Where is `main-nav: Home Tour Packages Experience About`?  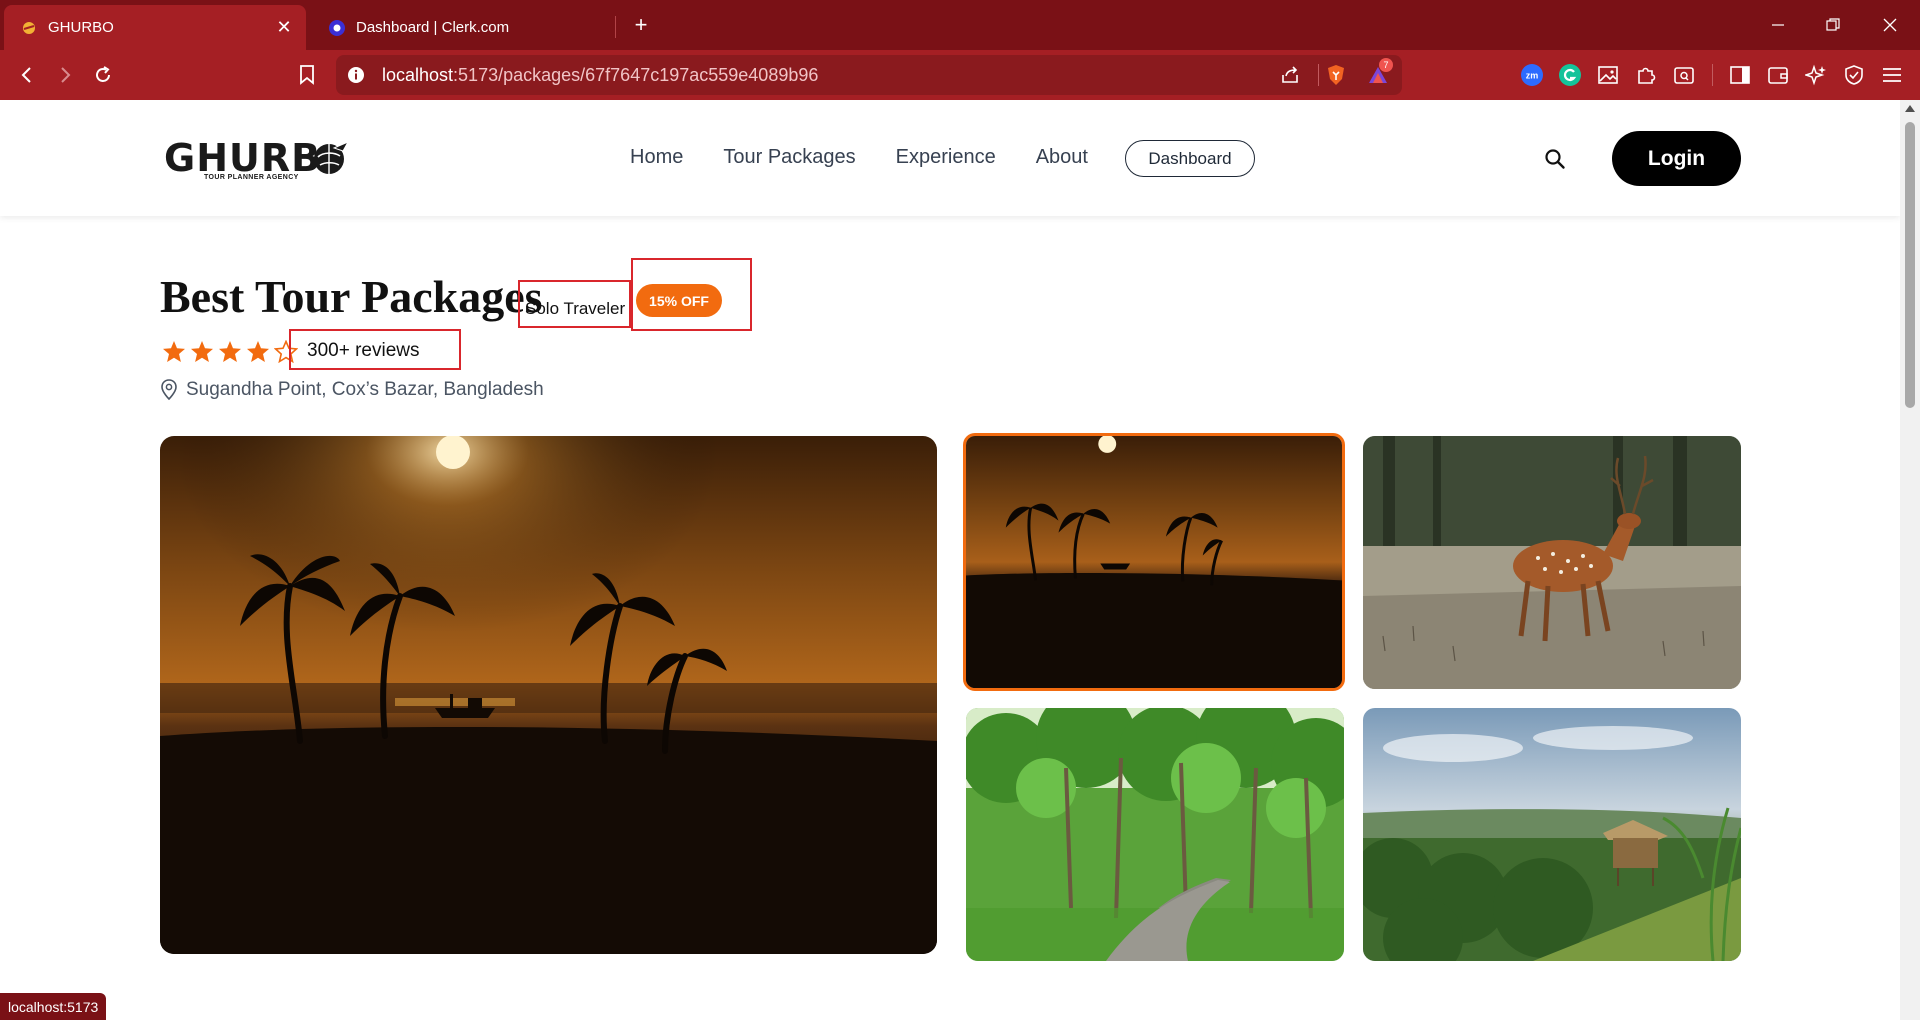
main-nav: Home Tour Packages Experience About is located at coordinates (879, 157).